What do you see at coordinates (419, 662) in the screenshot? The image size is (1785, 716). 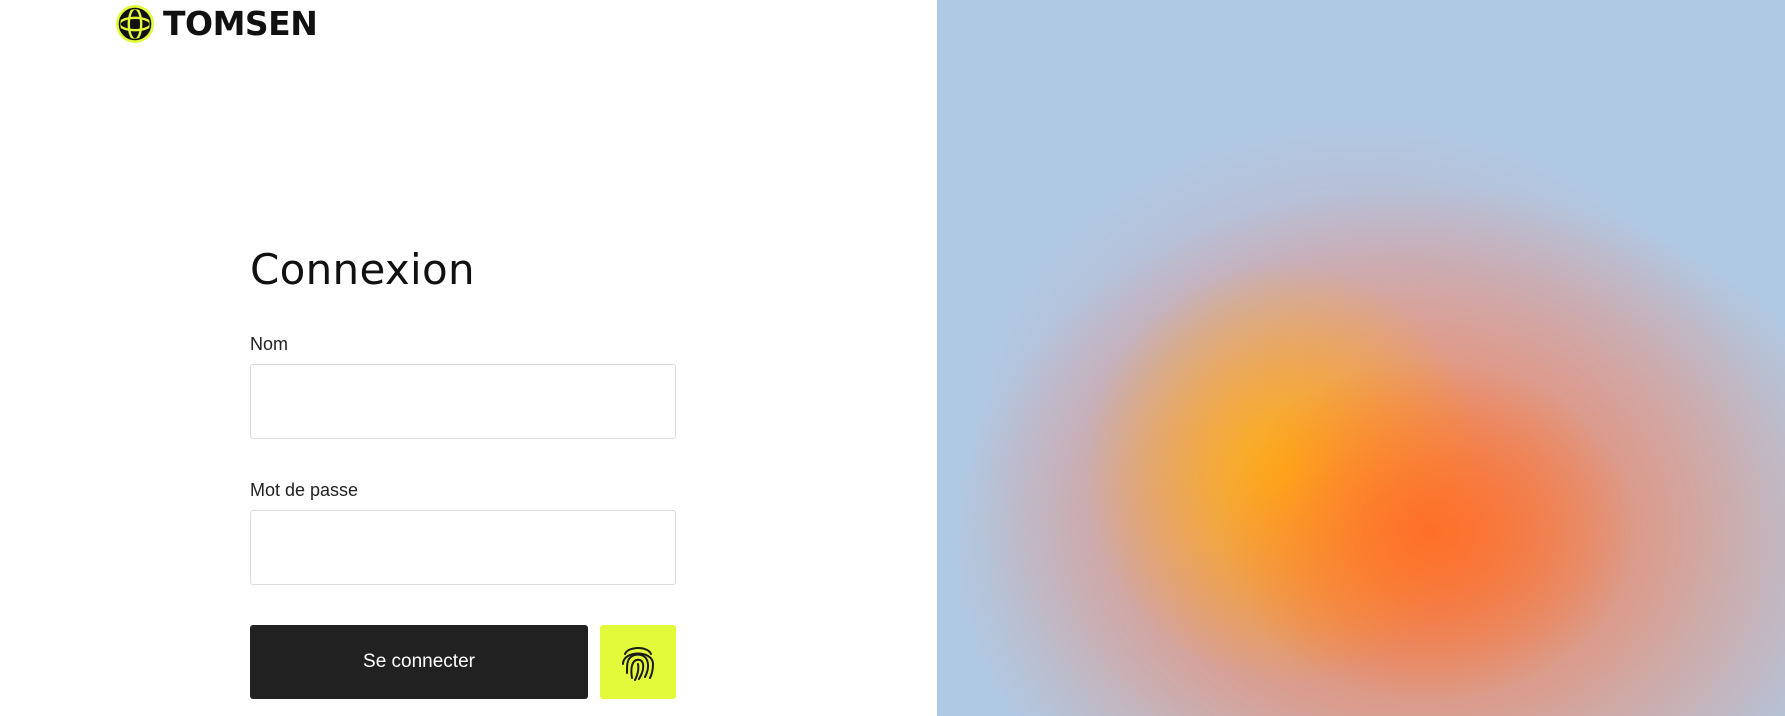 I see `login-button: Se connecter` at bounding box center [419, 662].